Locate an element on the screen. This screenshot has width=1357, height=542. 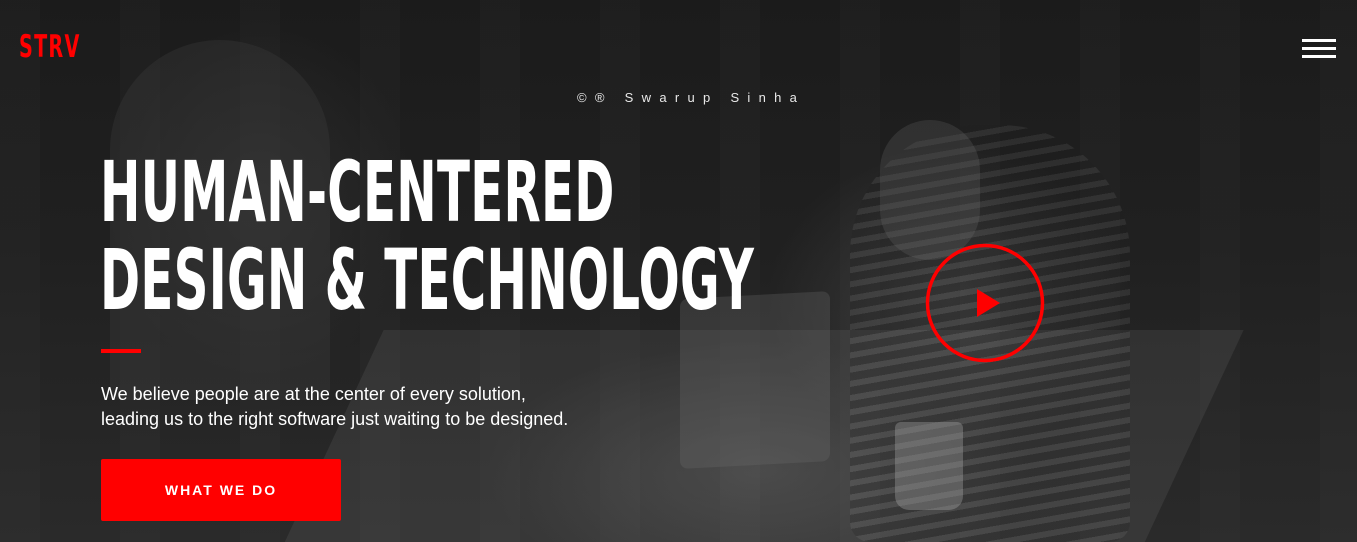
headline-line-1: HUMAN-CENTERED is located at coordinates (357, 192).